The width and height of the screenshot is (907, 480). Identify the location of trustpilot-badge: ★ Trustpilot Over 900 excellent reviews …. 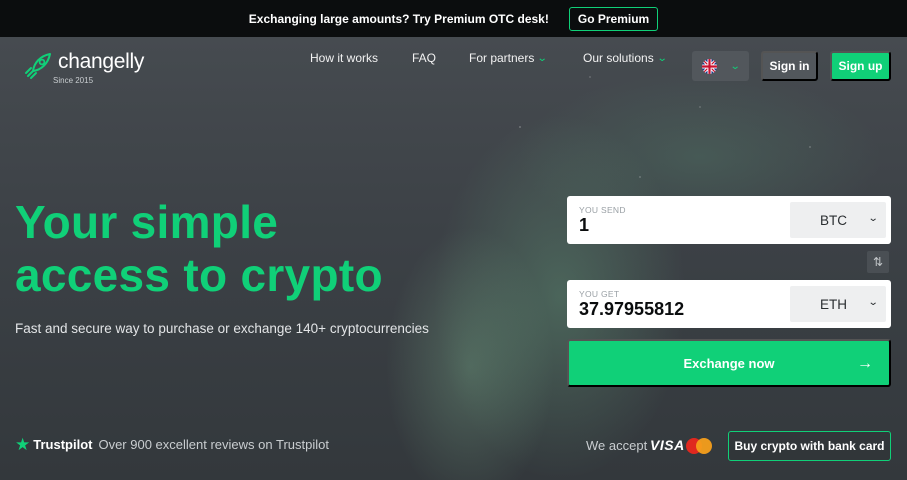
(172, 444).